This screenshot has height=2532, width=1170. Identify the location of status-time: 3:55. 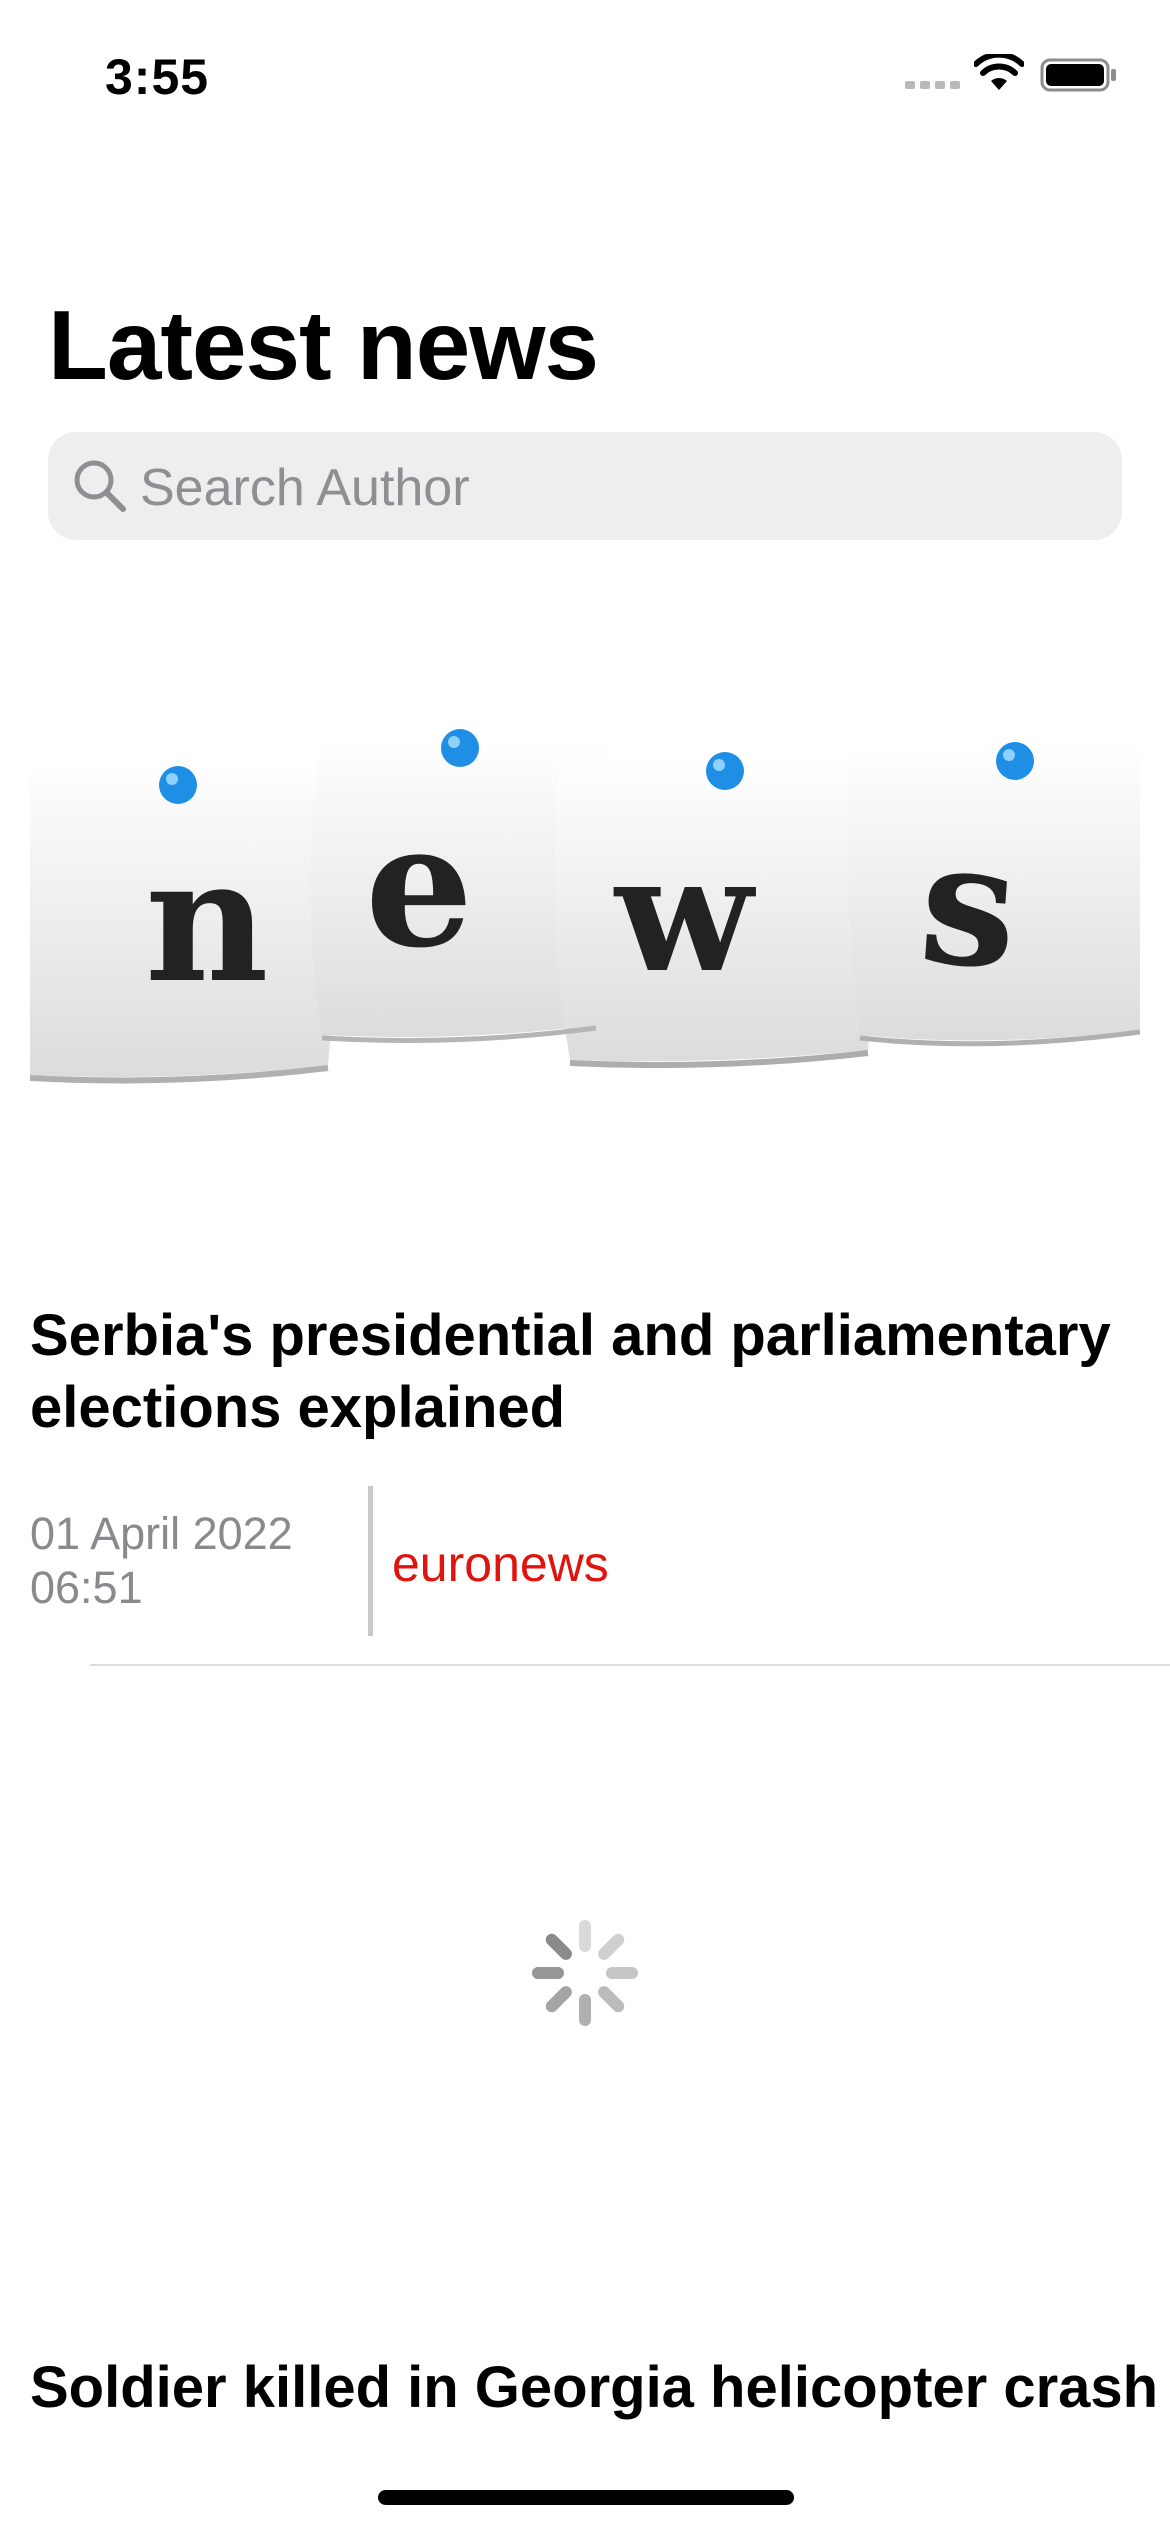
(157, 77).